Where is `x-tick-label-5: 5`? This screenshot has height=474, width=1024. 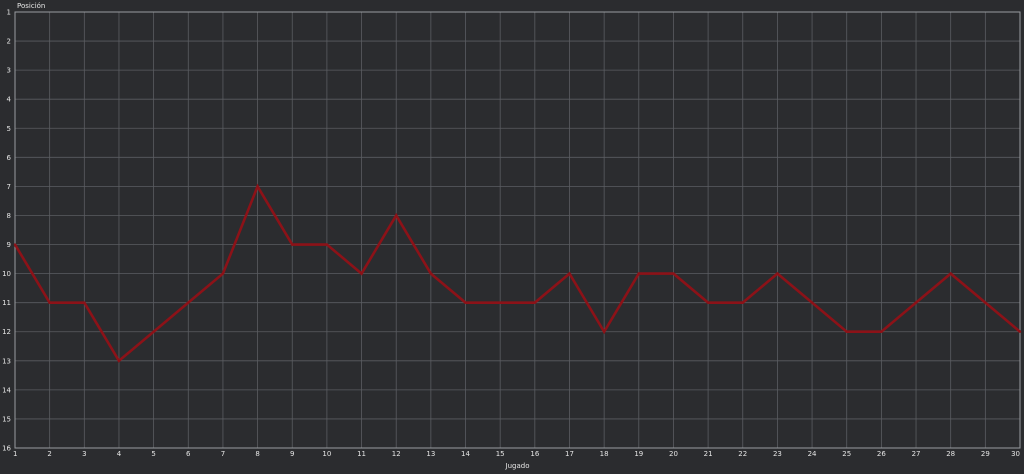
x-tick-label-5: 5 is located at coordinates (153, 454).